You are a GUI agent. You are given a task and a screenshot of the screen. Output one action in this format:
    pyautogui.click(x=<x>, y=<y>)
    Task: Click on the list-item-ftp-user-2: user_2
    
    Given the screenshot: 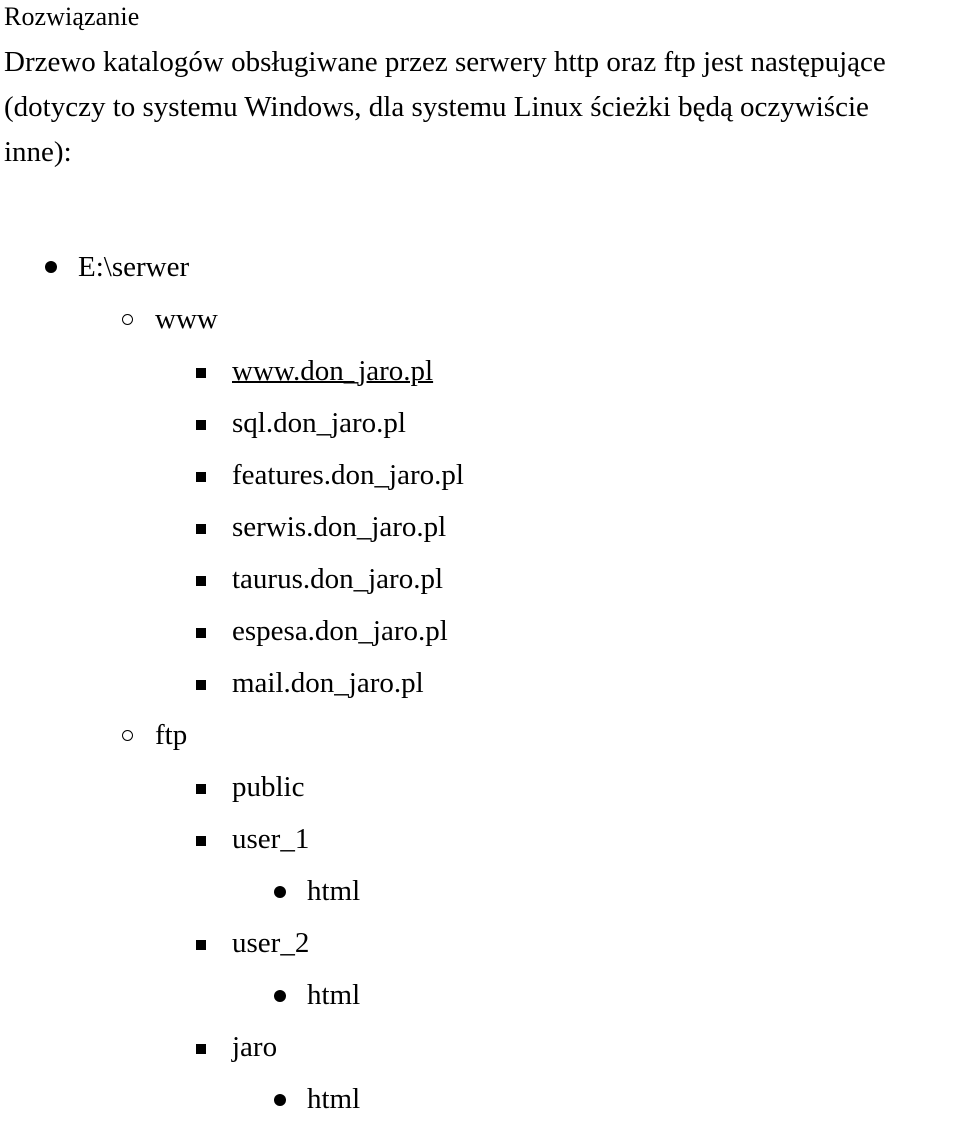 What is the action you would take?
    pyautogui.click(x=480, y=946)
    